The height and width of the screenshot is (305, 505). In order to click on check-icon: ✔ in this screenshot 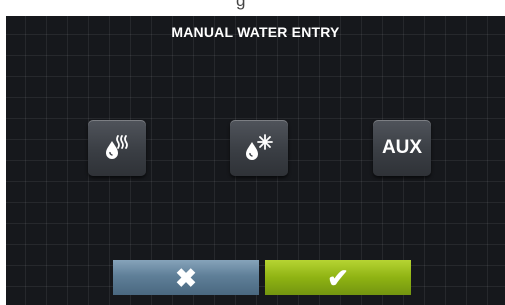, I will do `click(338, 277)`.